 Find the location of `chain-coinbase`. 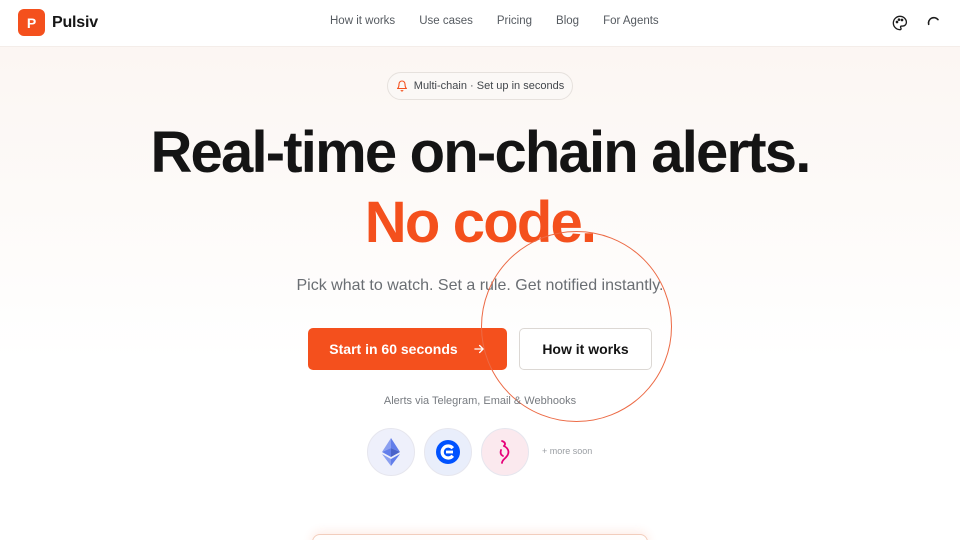

chain-coinbase is located at coordinates (448, 452).